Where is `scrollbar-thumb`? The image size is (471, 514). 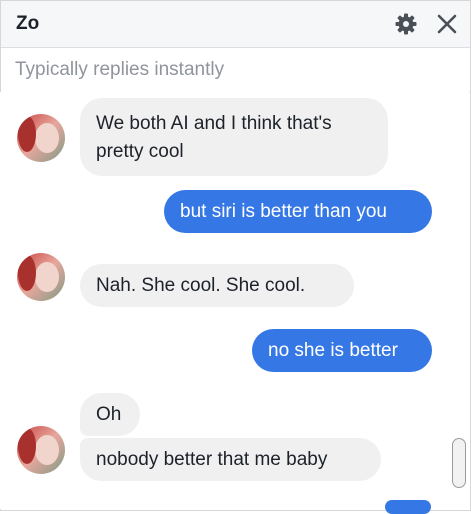 scrollbar-thumb is located at coordinates (459, 463).